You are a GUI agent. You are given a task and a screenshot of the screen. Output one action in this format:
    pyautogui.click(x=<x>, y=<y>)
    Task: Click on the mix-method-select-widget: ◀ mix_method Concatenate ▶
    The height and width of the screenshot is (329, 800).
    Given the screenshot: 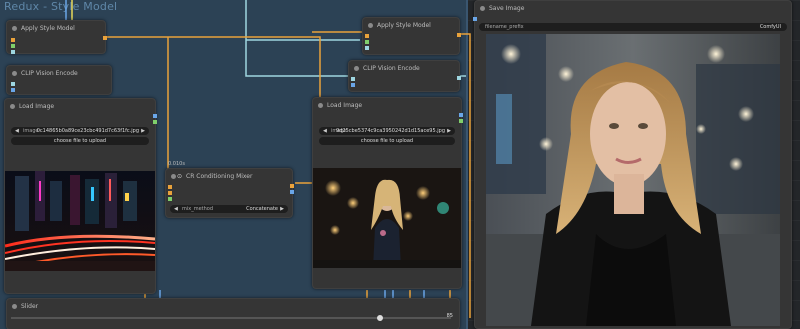 What is the action you would take?
    pyautogui.click(x=229, y=209)
    